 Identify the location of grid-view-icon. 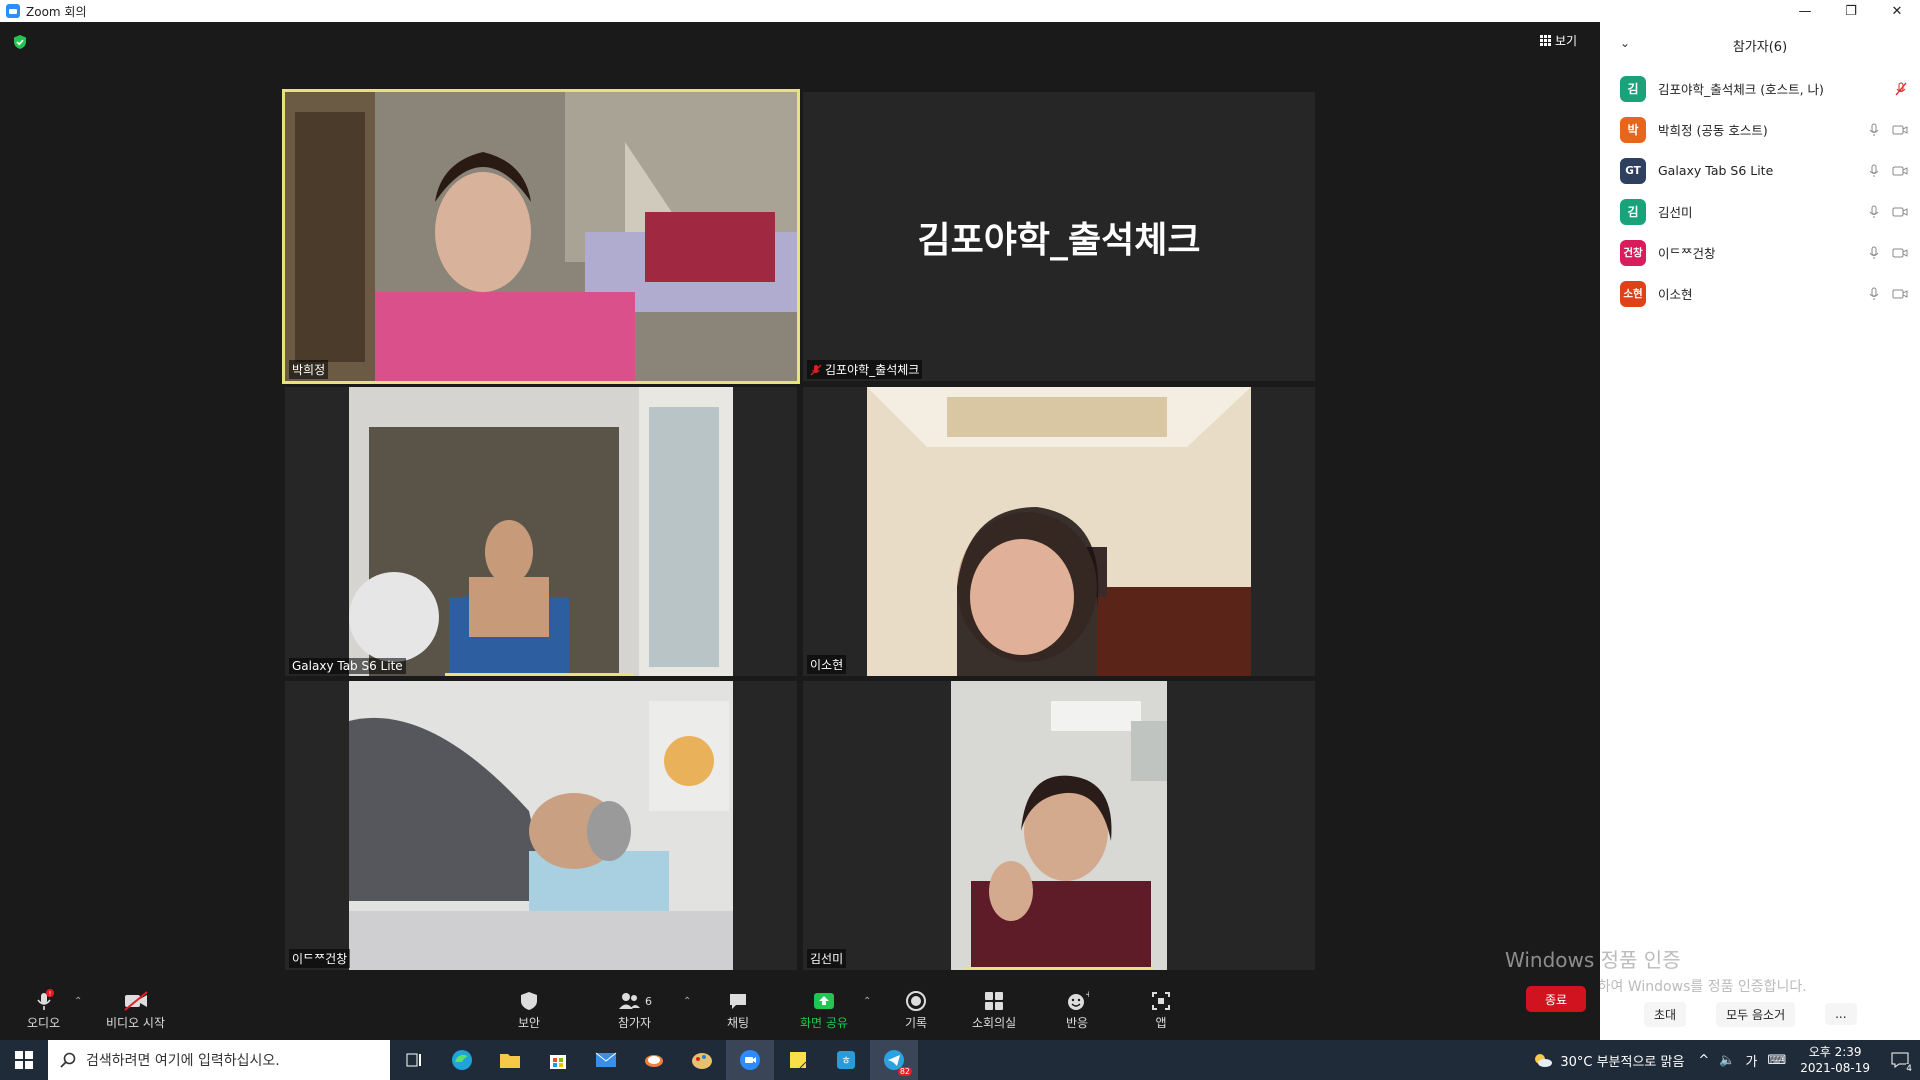
(1545, 40).